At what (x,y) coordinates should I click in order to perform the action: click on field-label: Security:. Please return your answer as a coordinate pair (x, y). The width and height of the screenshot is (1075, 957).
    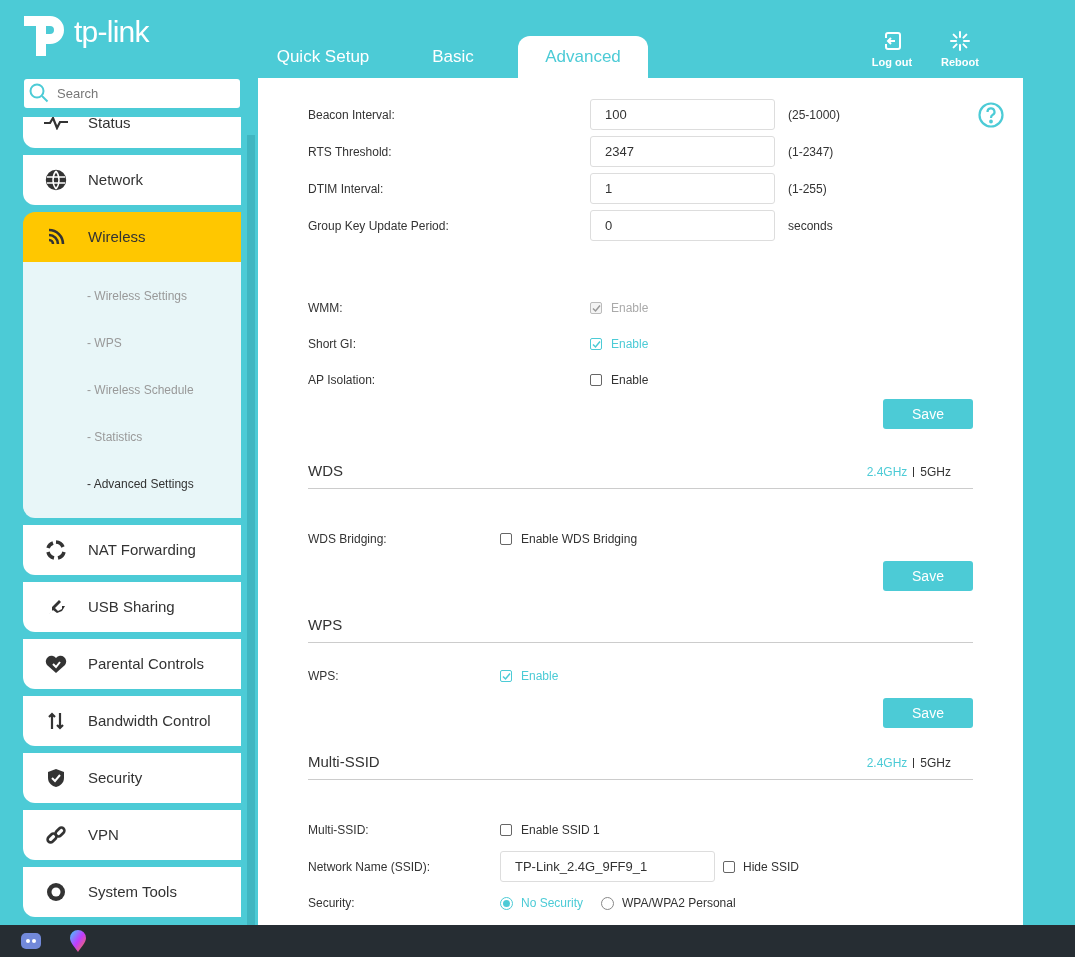
    Looking at the image, I should click on (332, 903).